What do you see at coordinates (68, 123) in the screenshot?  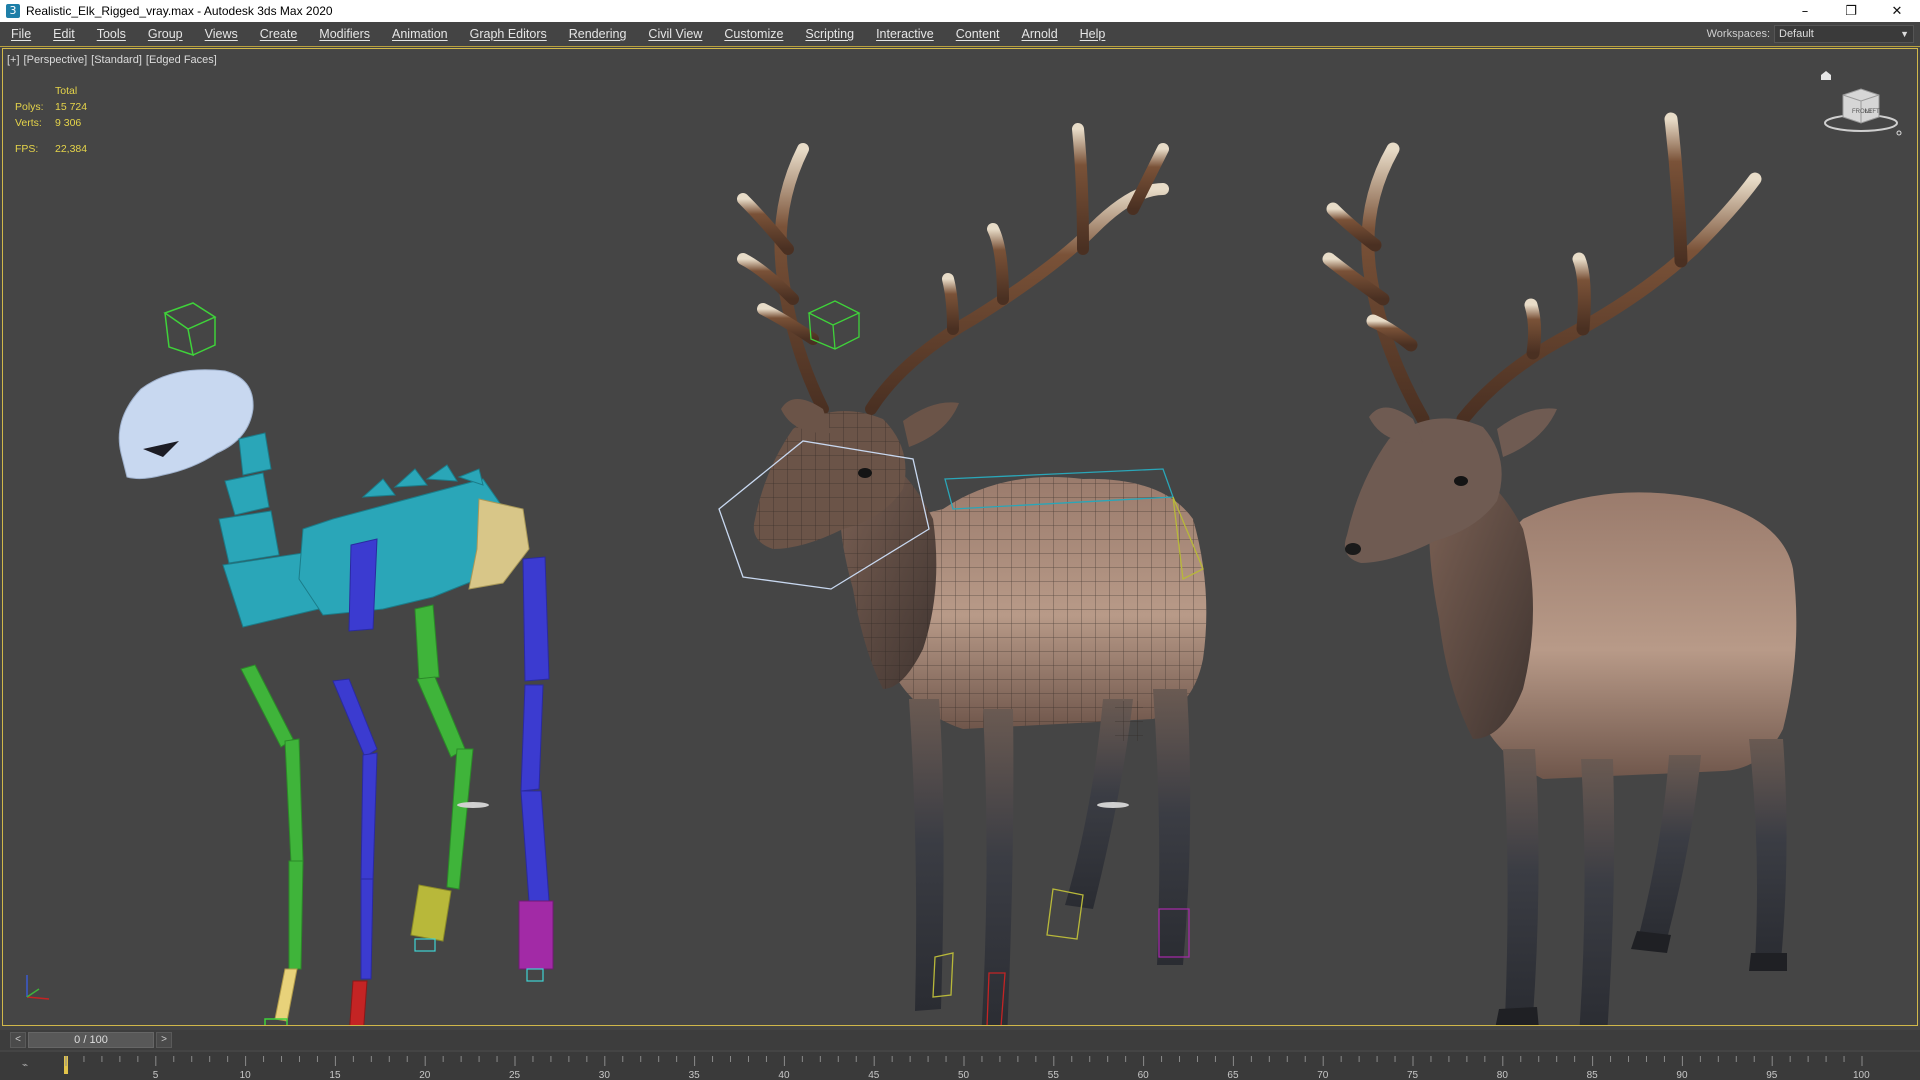 I see `stats-verts-value: 9 306` at bounding box center [68, 123].